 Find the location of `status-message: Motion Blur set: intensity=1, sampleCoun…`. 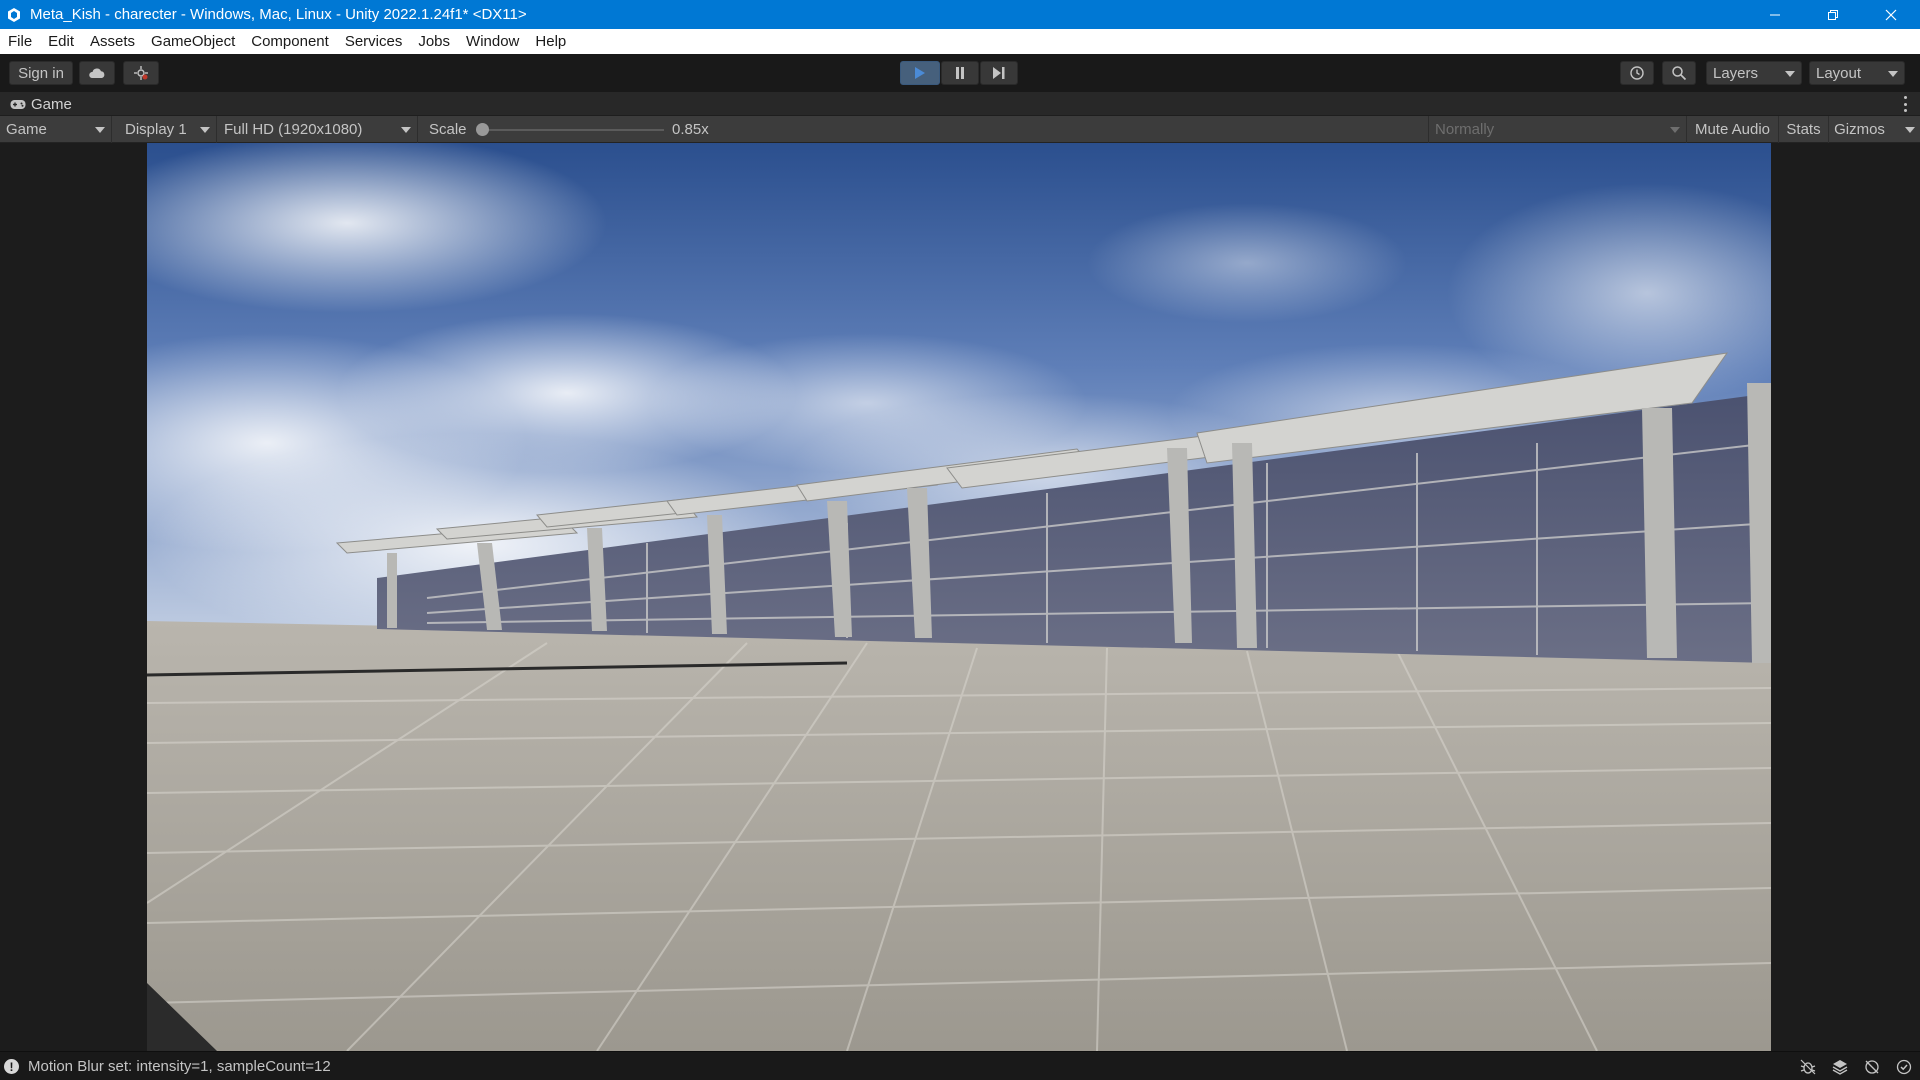

status-message: Motion Blur set: intensity=1, sampleCoun… is located at coordinates (179, 1066).